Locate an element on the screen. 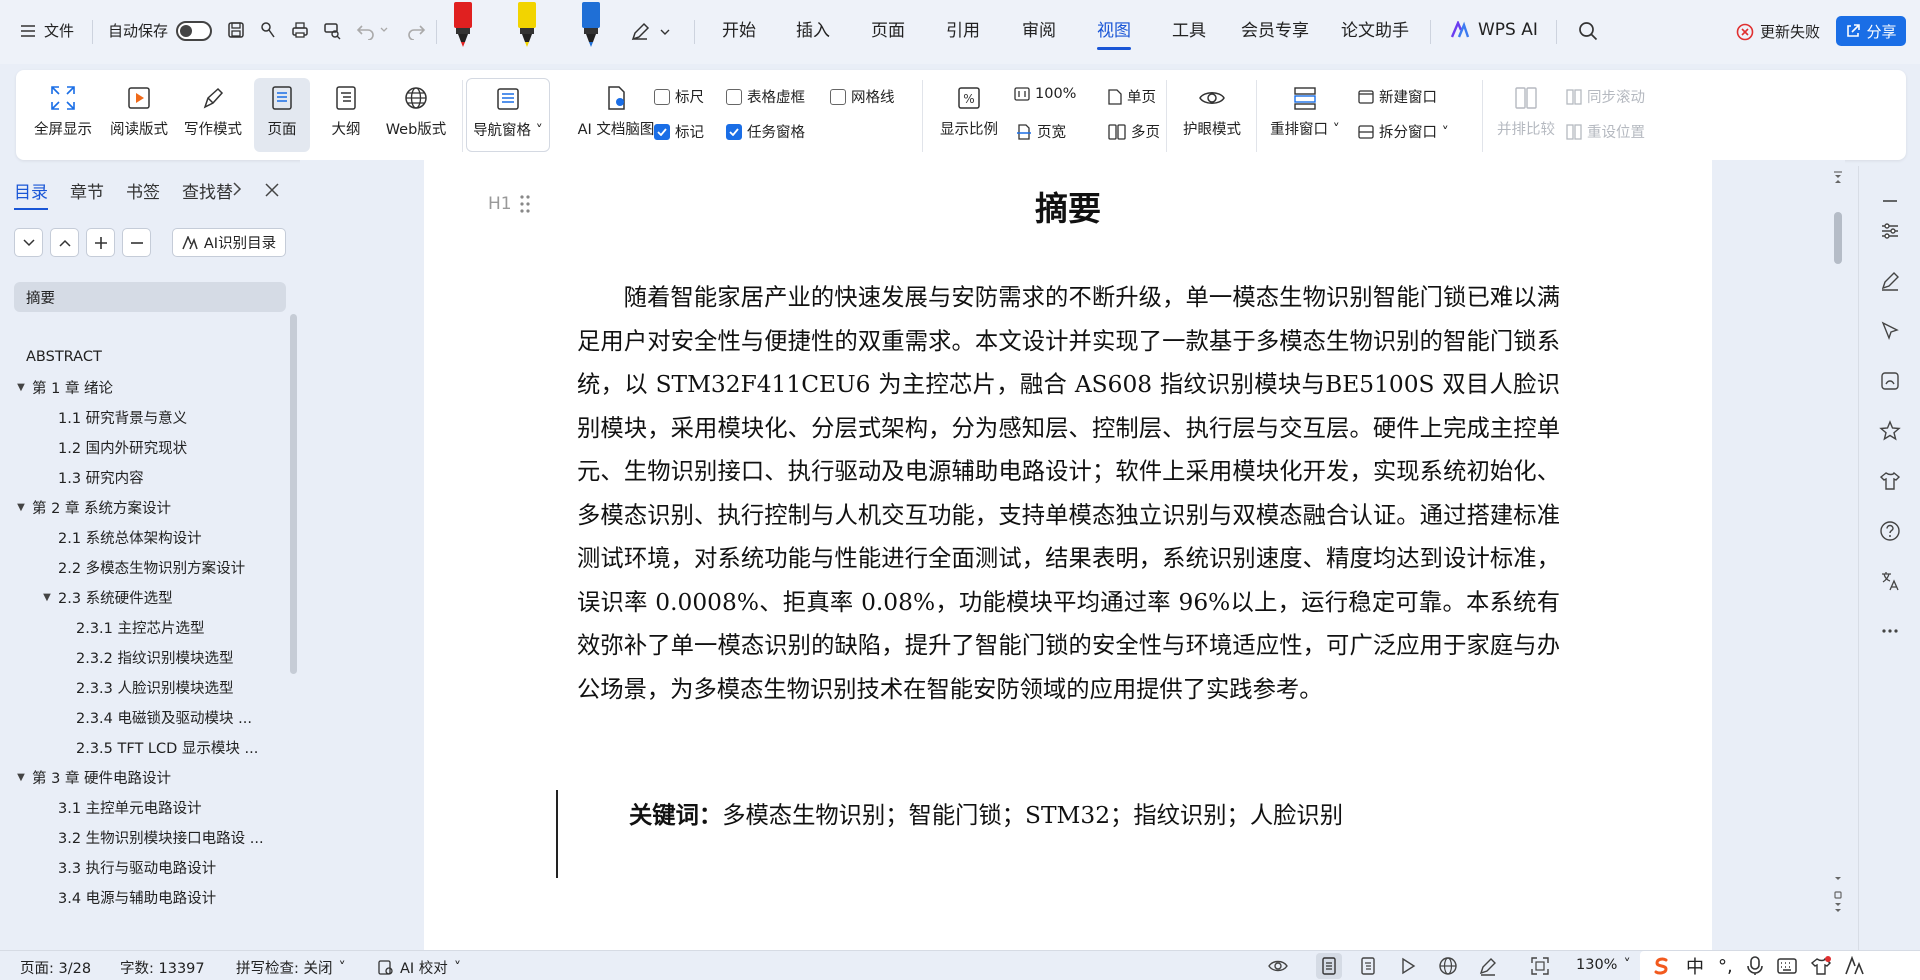 The height and width of the screenshot is (980, 1920). tab-references: 引用 is located at coordinates (963, 31).